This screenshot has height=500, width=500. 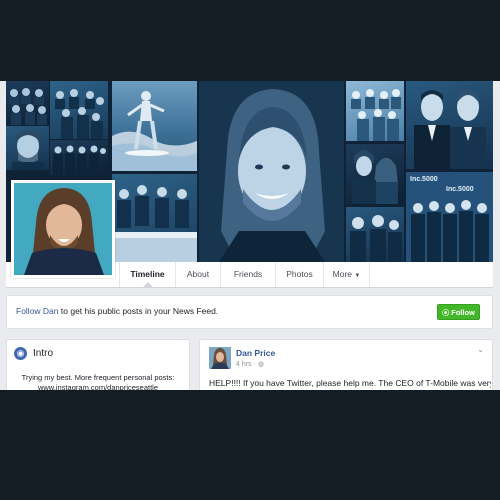 I want to click on tab-timeline-label: Timeline, so click(x=147, y=274).